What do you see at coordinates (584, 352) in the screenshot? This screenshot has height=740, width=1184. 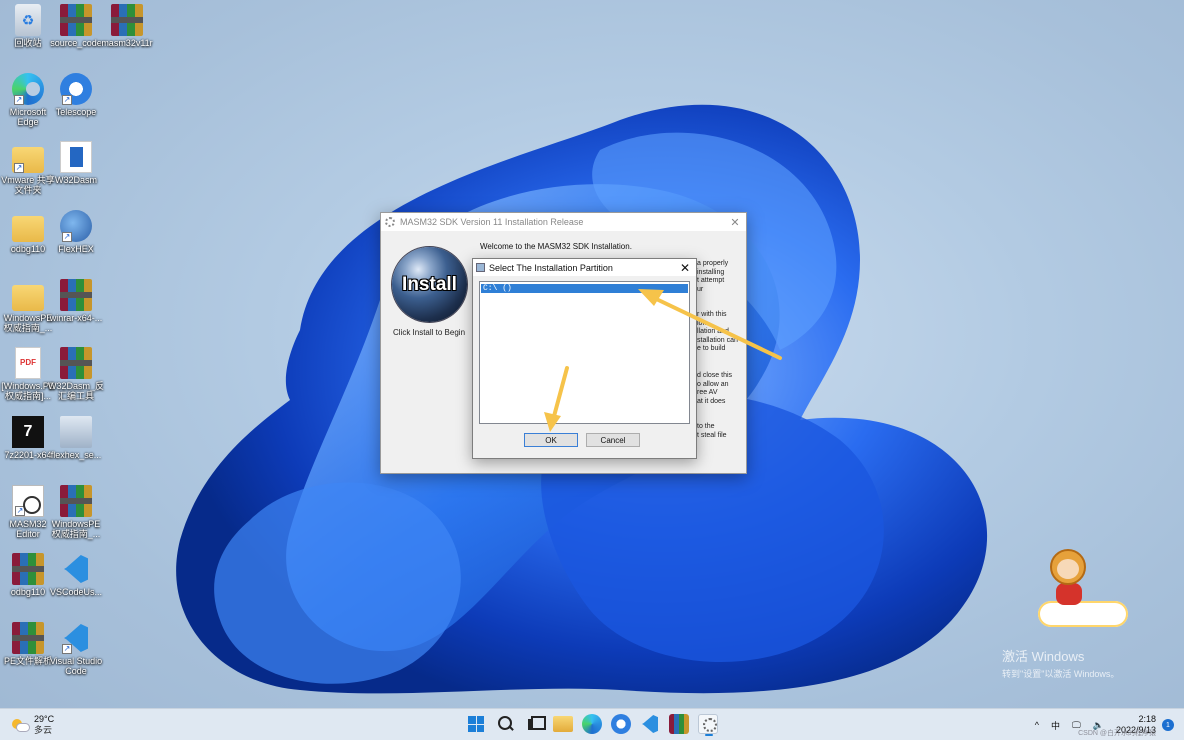 I see `partition-listbox: C:\ ()` at bounding box center [584, 352].